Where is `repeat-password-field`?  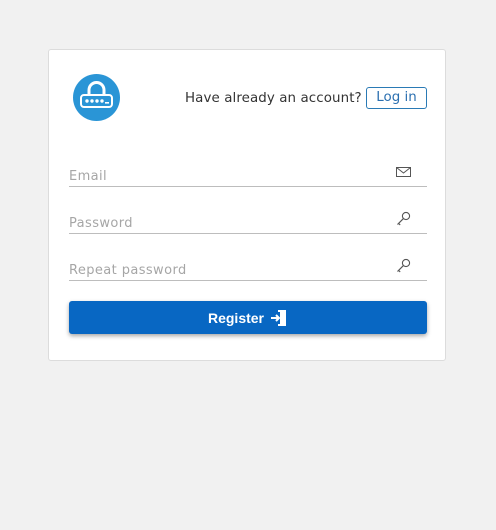 repeat-password-field is located at coordinates (248, 268).